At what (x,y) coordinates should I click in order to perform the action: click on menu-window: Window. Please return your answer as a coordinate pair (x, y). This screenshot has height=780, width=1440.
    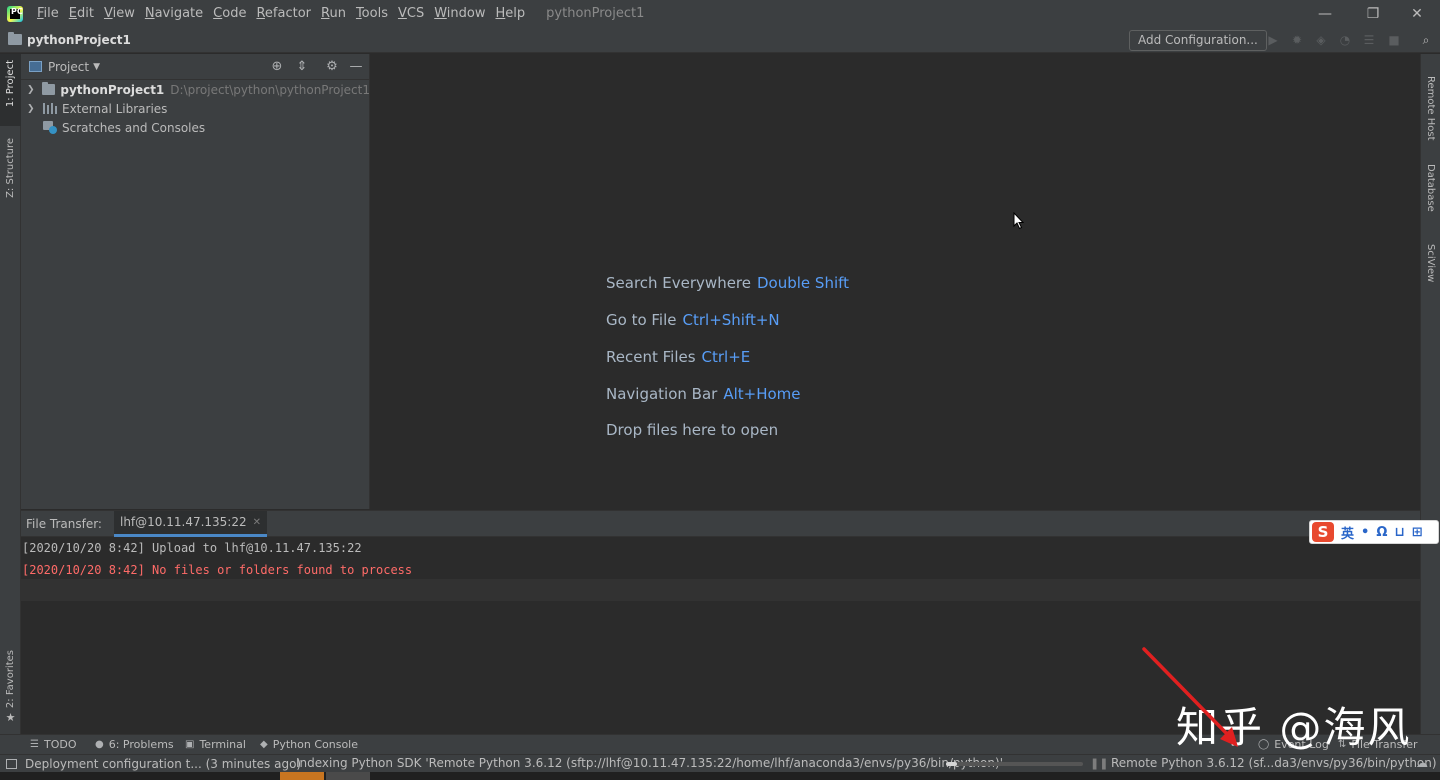
    Looking at the image, I should click on (459, 13).